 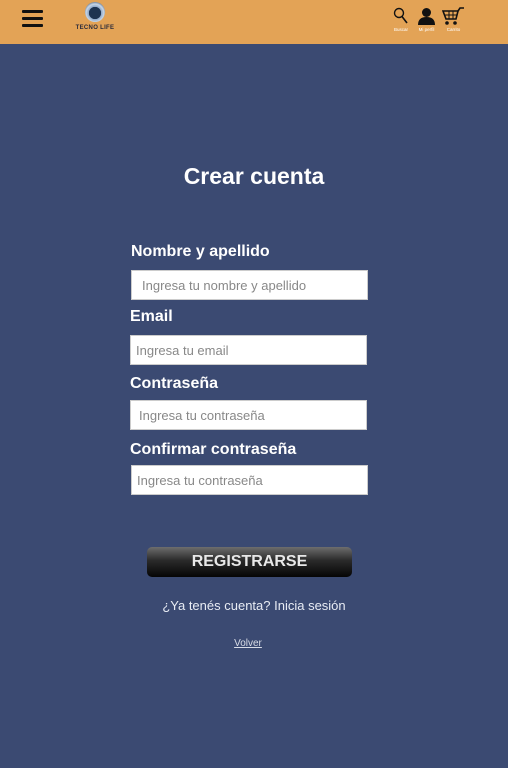 I want to click on page-title: Crear cuenta, so click(x=254, y=176).